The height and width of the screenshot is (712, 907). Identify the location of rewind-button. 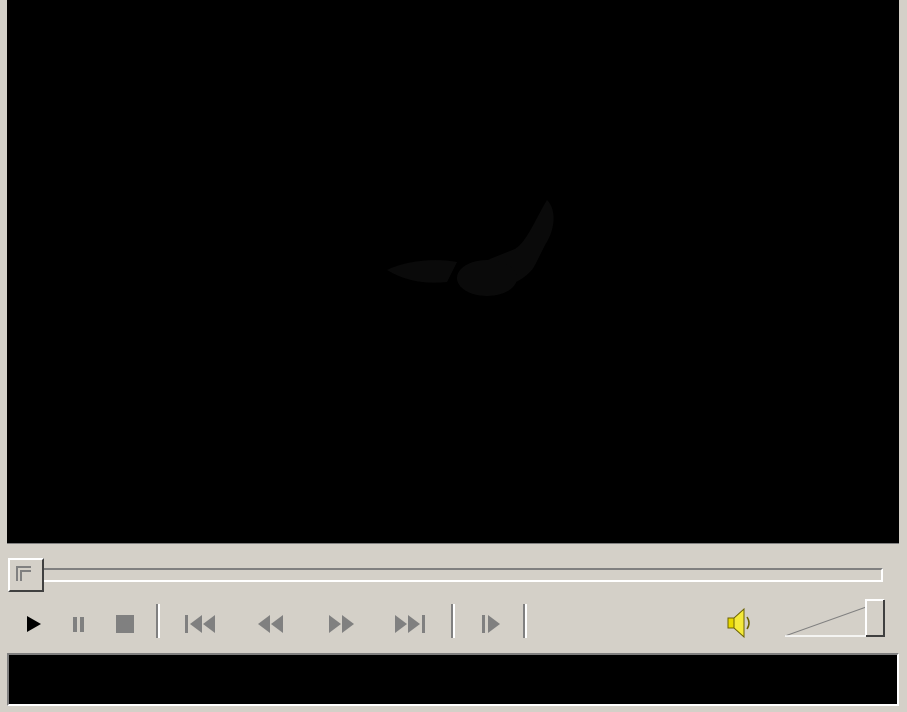
(270, 624).